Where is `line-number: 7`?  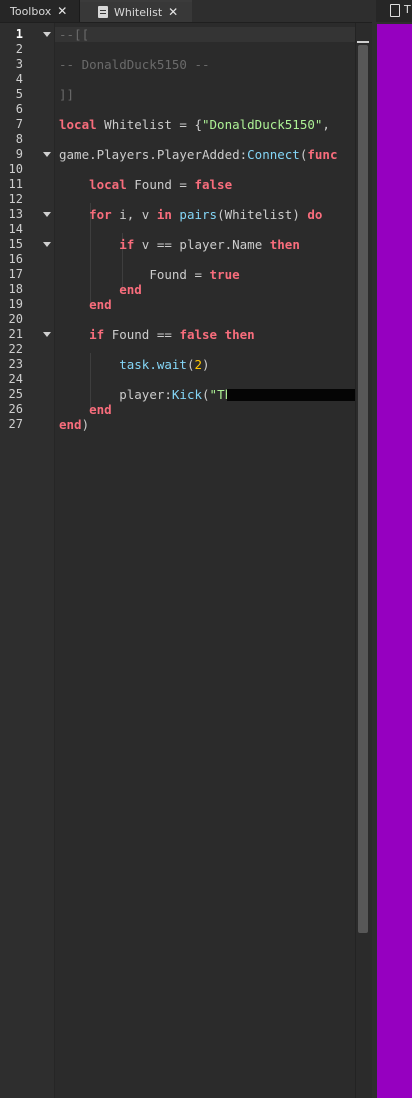 line-number: 7 is located at coordinates (19, 124).